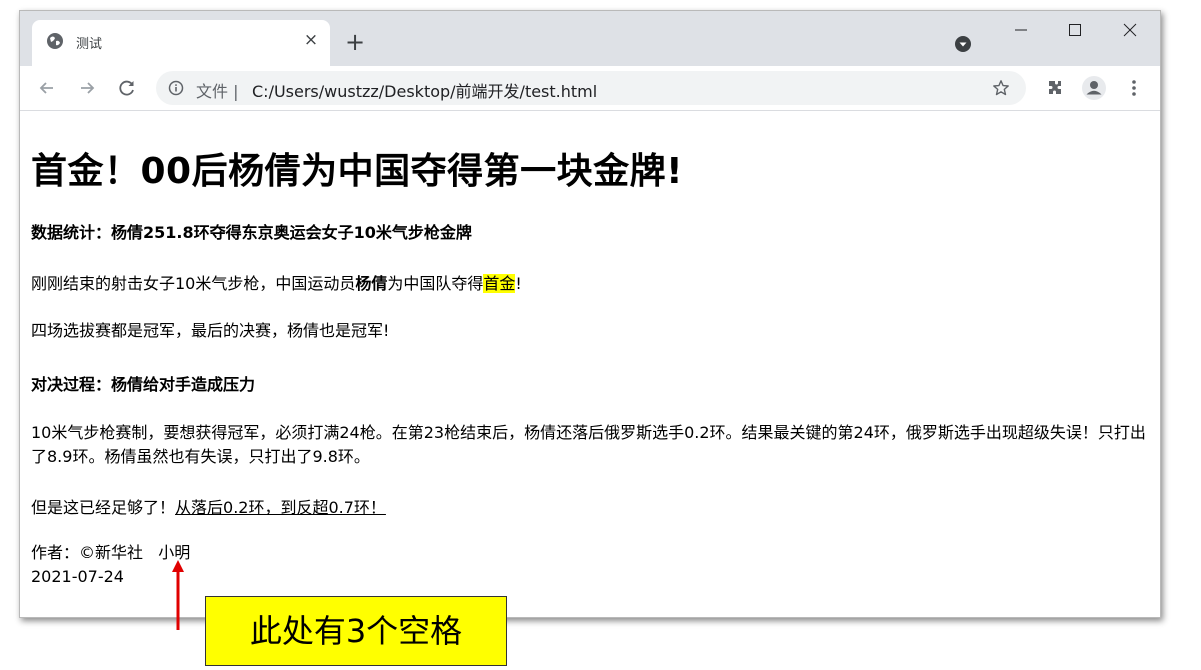  What do you see at coordinates (178, 595) in the screenshot?
I see `arrow-up-icon` at bounding box center [178, 595].